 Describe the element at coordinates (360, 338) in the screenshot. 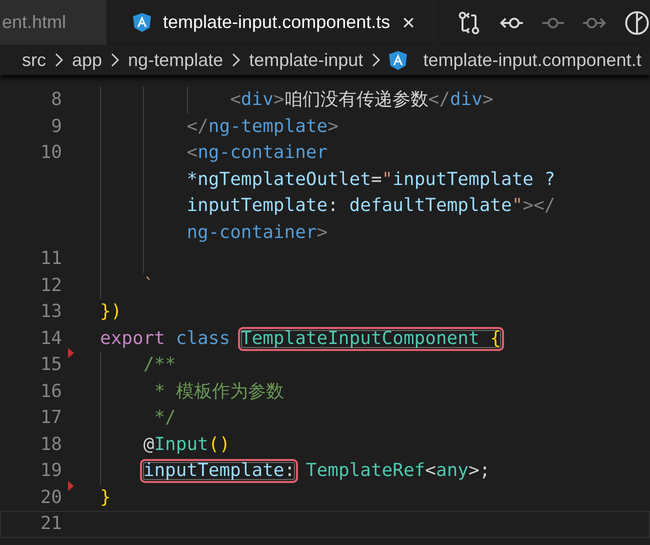

I see `code-token: TemplateInputComponent` at that location.